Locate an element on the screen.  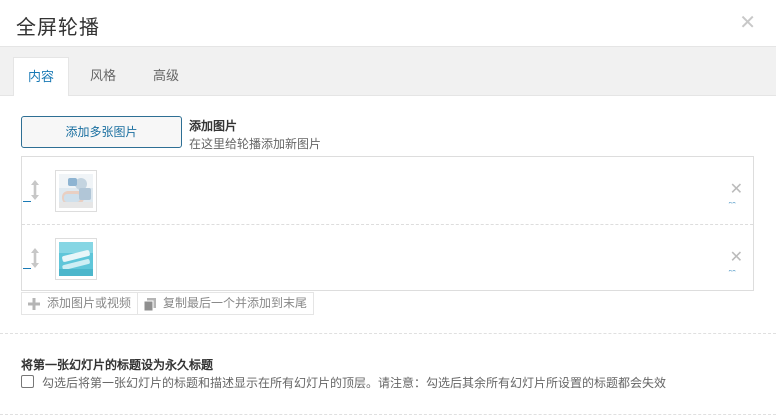
duplicate-last-label: 复制最后一个并添加到末尾 is located at coordinates (235, 303).